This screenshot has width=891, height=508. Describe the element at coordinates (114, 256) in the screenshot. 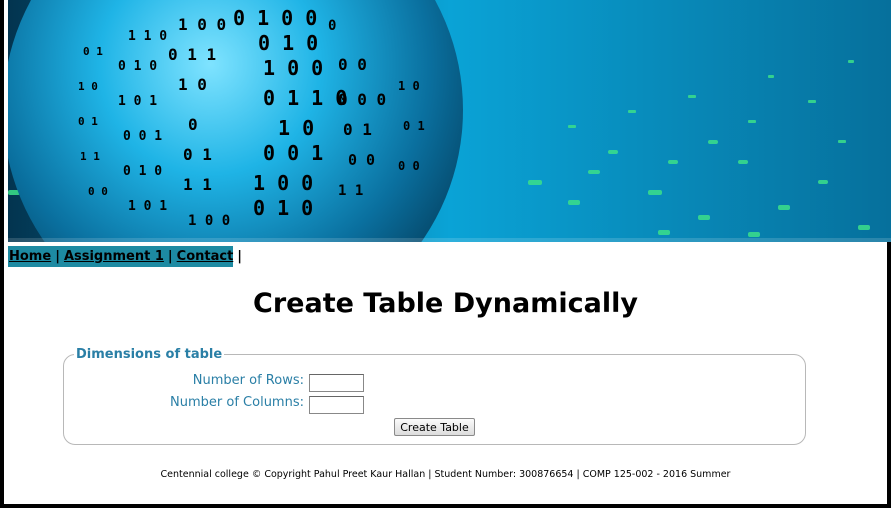

I see `nav-link-assignment-1: Assignment 1` at that location.